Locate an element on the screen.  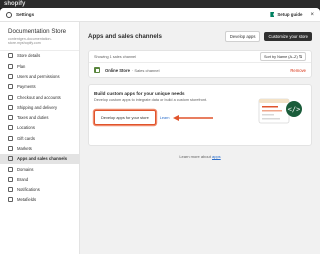
shopify-logo: shopify is located at coordinates (15, 4).